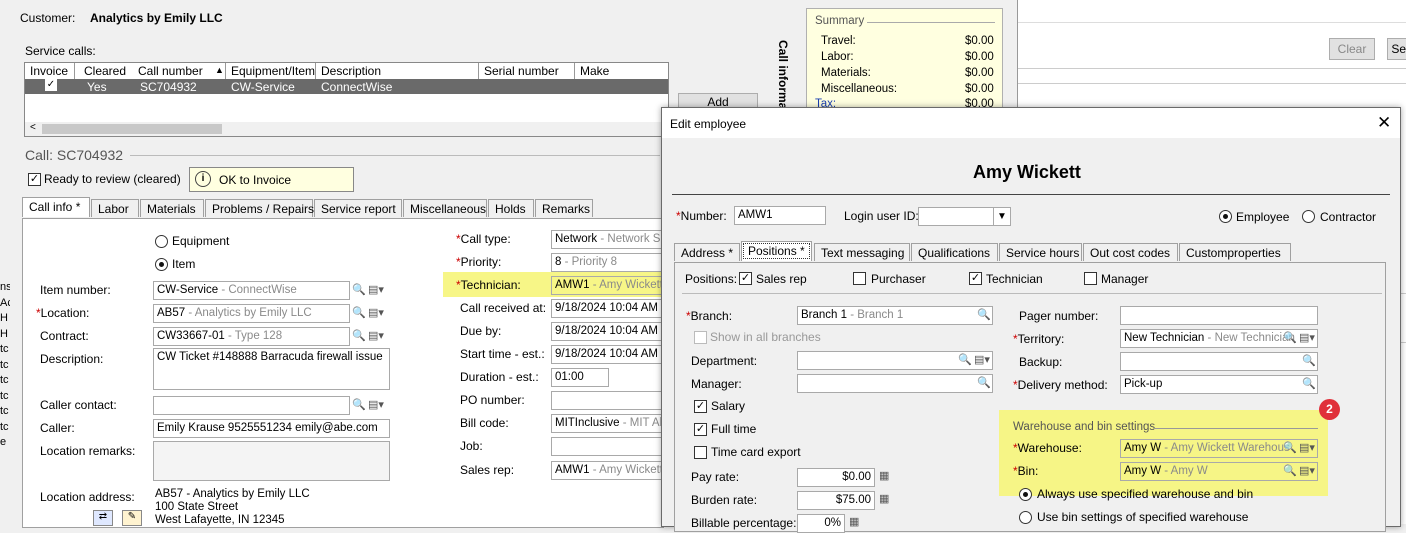  Describe the element at coordinates (1235, 252) in the screenshot. I see `tab-customproperties: Customproperties` at that location.